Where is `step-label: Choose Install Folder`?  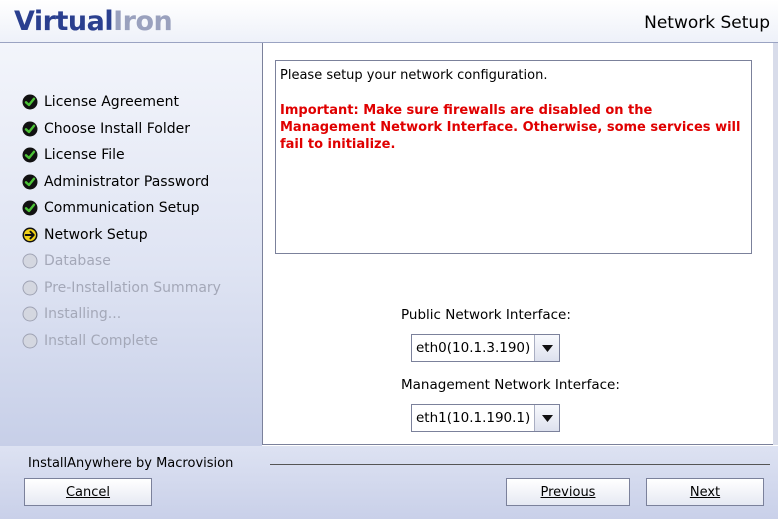 step-label: Choose Install Folder is located at coordinates (117, 128).